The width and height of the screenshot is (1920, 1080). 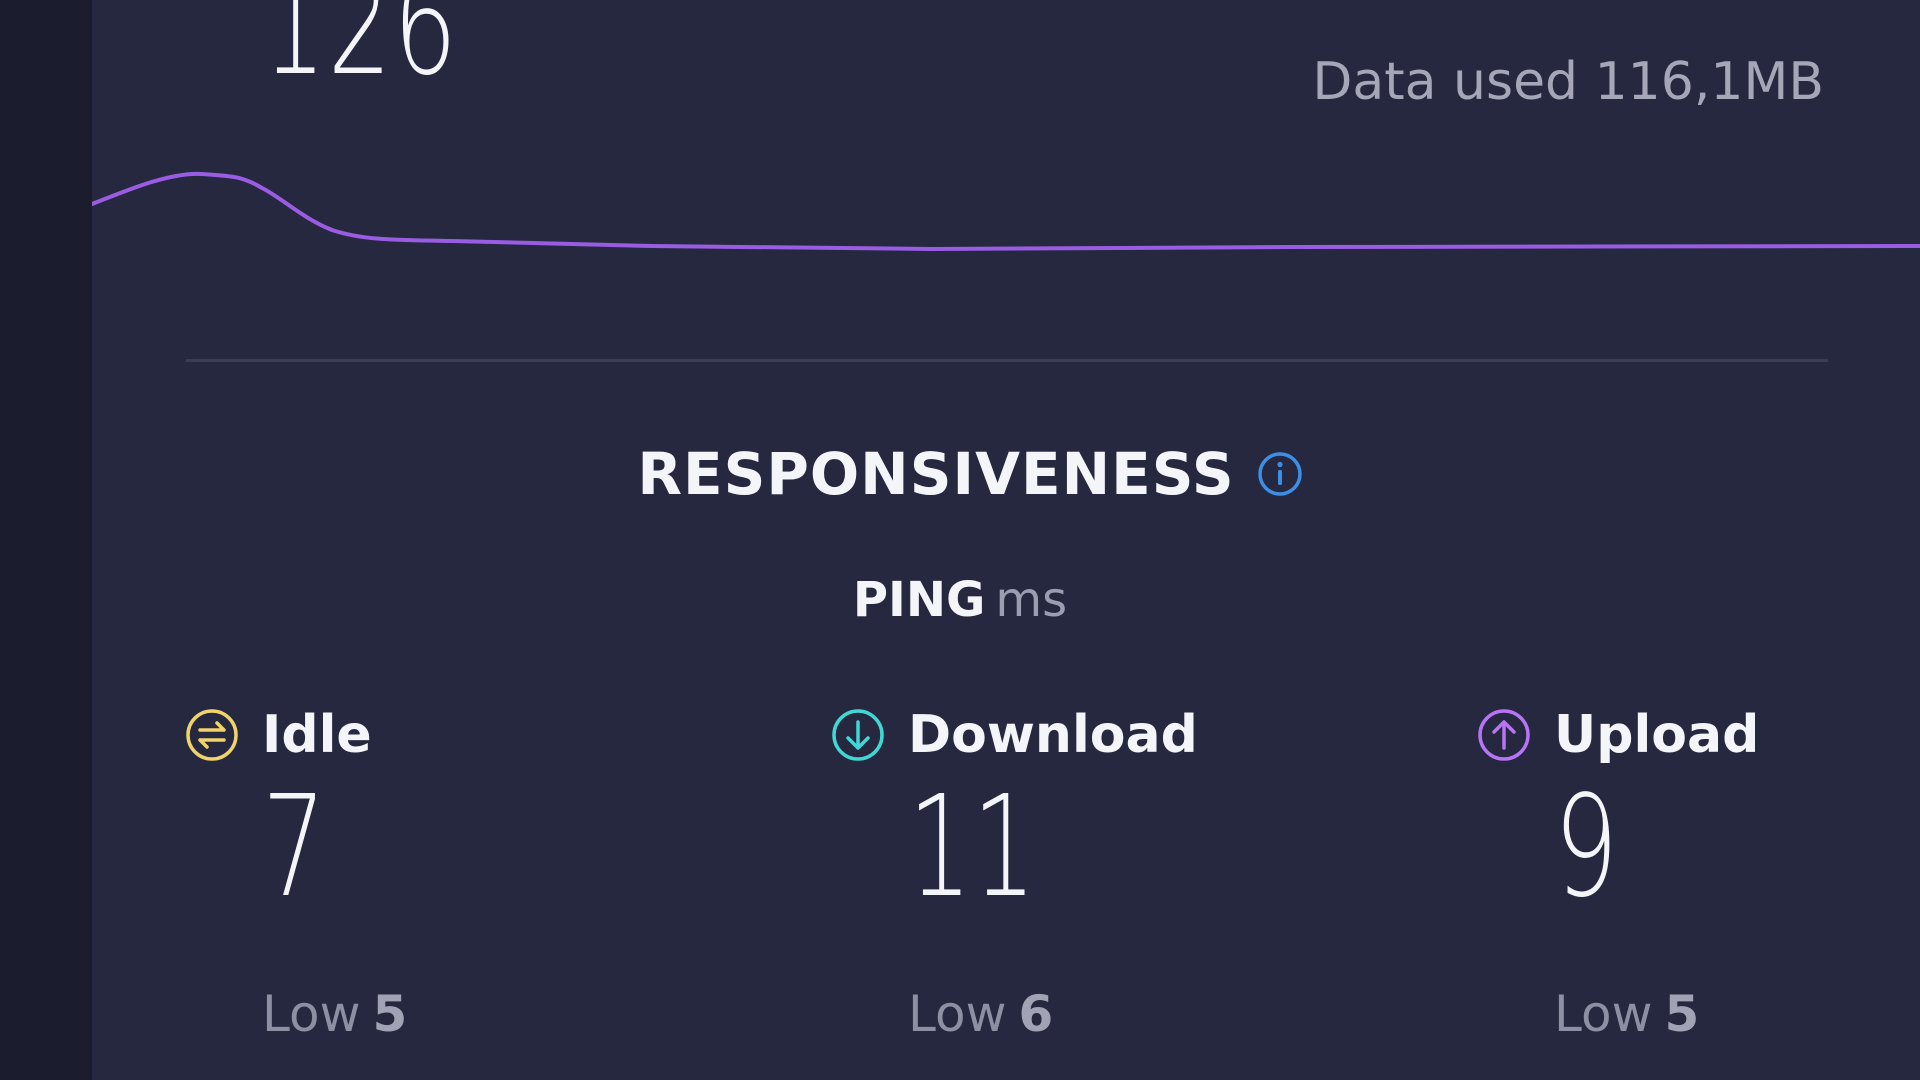 What do you see at coordinates (317, 735) in the screenshot?
I see `metric-label: Idle` at bounding box center [317, 735].